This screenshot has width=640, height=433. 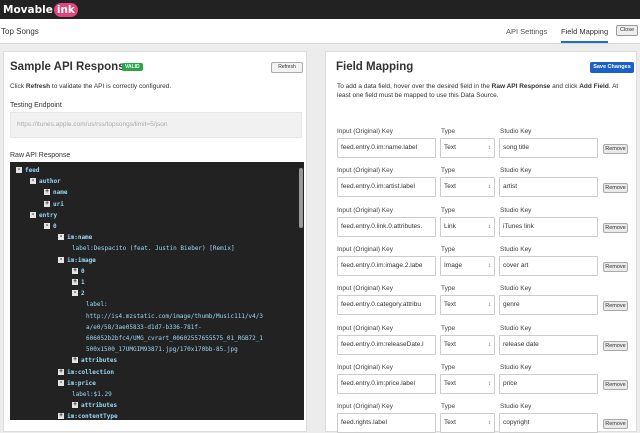 I want to click on tree-node: - feed, so click(x=27, y=170).